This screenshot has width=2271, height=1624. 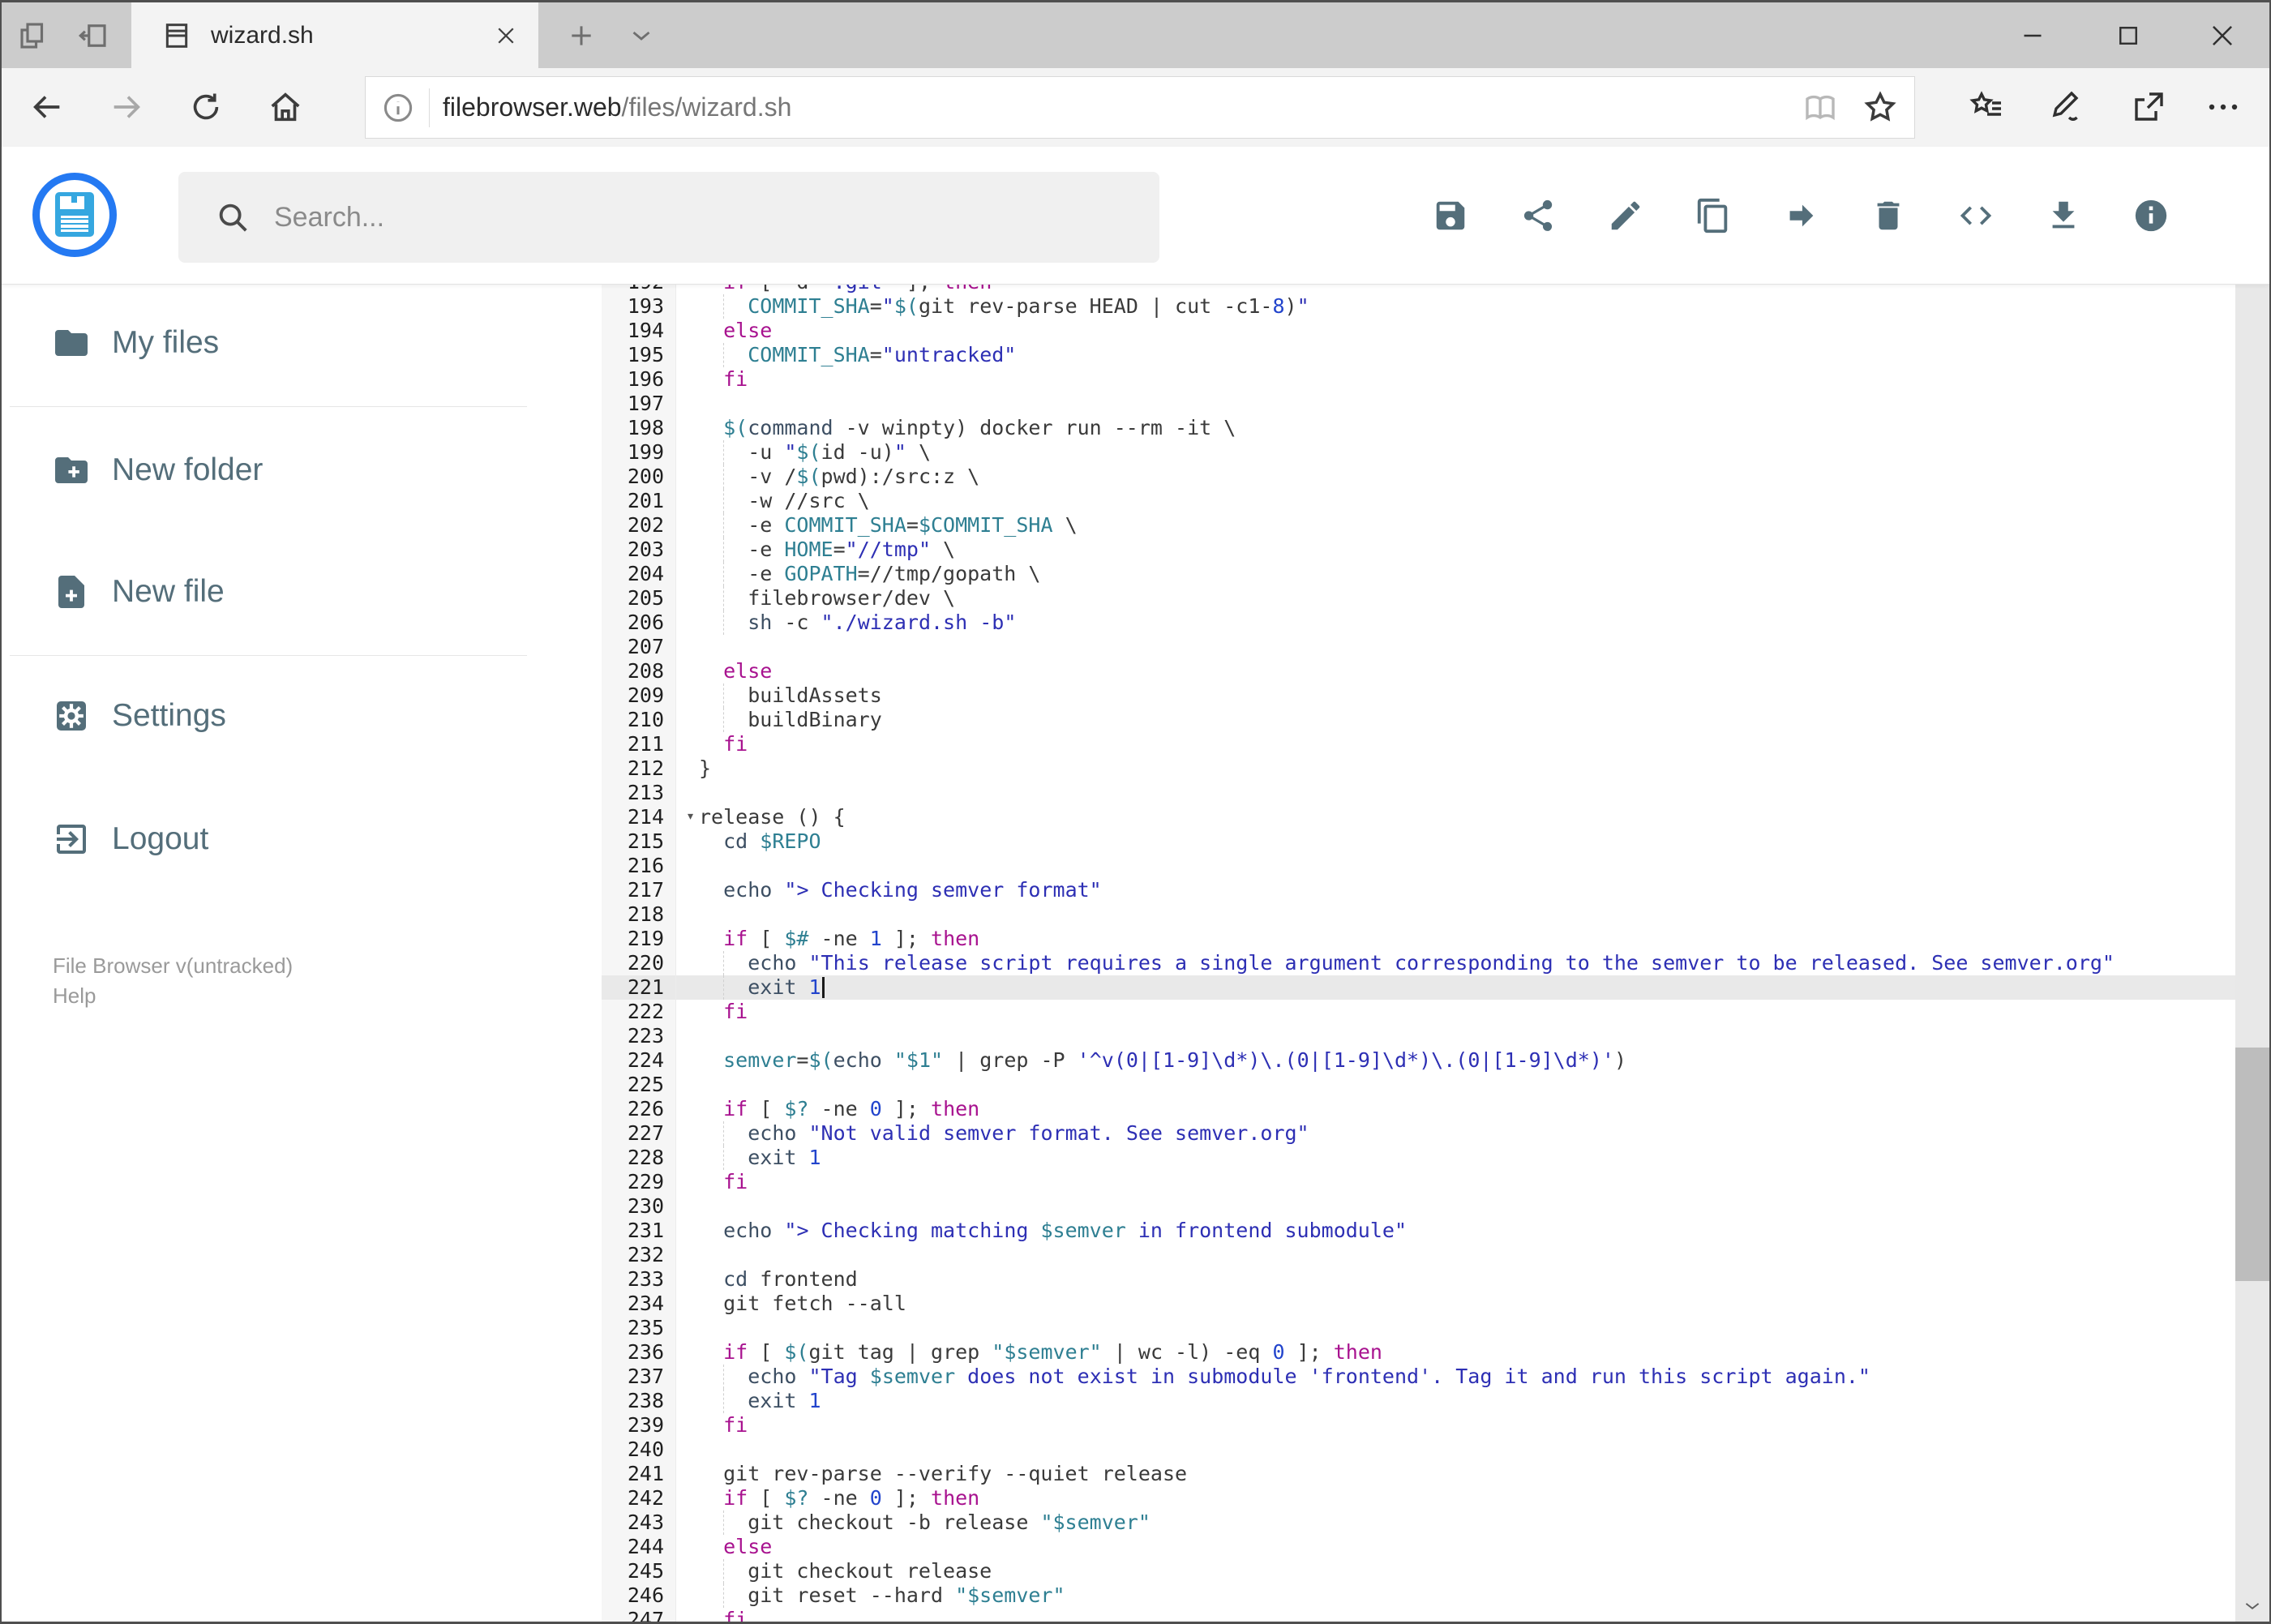 What do you see at coordinates (1140, 108) in the screenshot?
I see `url-field: filebrowser.web/files/wizard.sh` at bounding box center [1140, 108].